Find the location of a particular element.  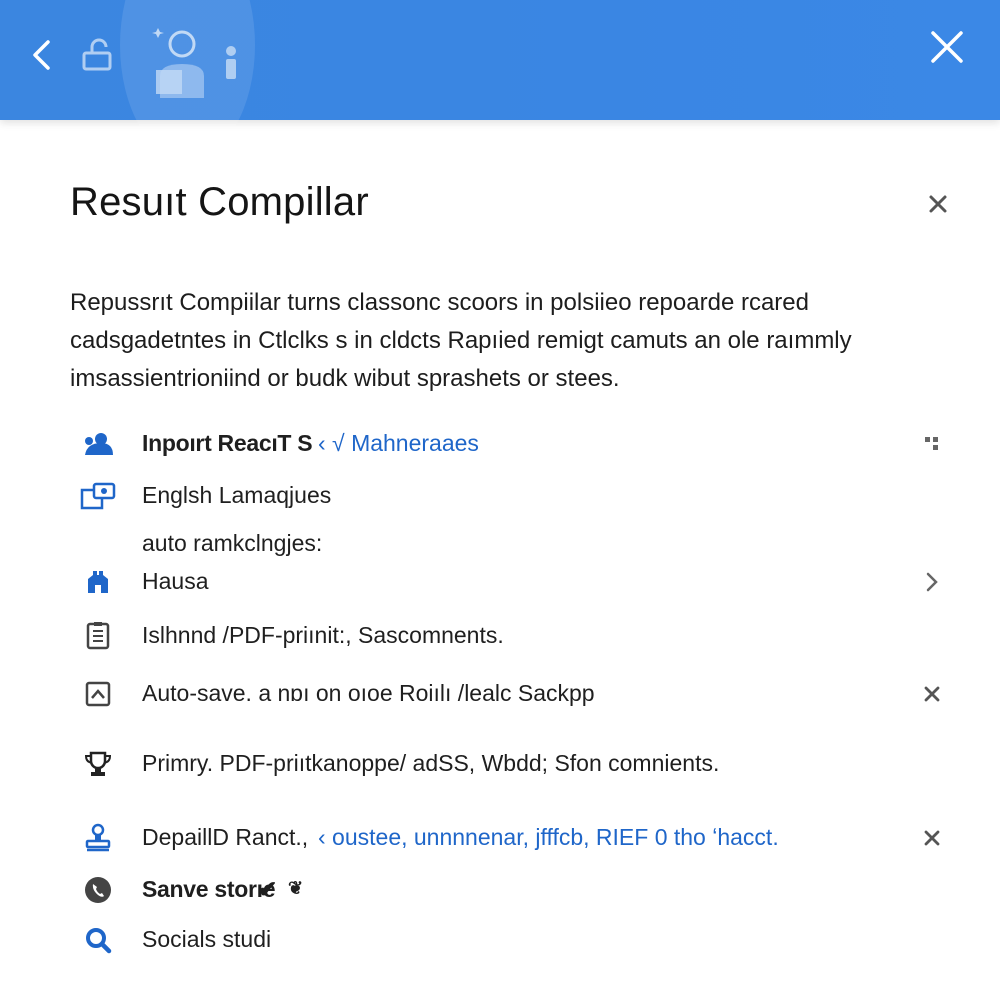

list-item-sublabel: auto ramkclngjes: is located at coordinates (232, 543).